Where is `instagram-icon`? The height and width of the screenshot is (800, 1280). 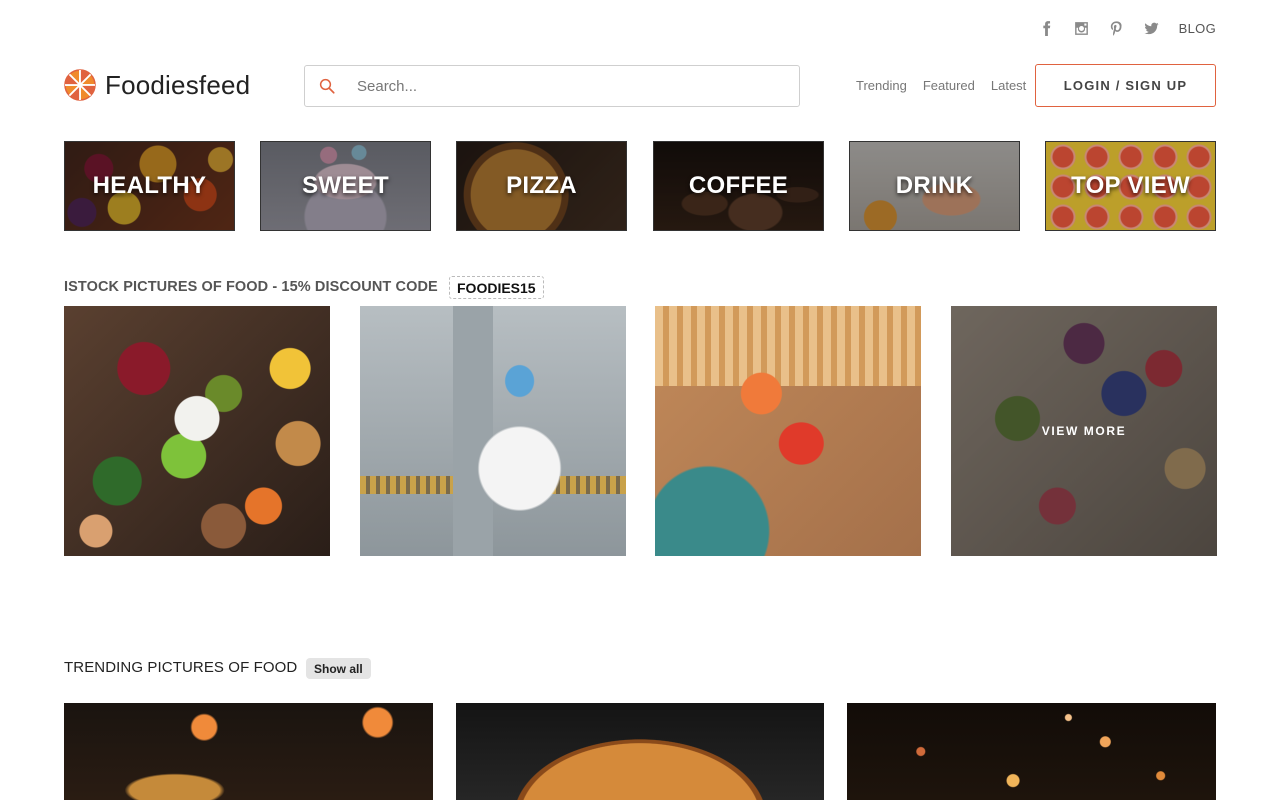
instagram-icon is located at coordinates (1082, 28).